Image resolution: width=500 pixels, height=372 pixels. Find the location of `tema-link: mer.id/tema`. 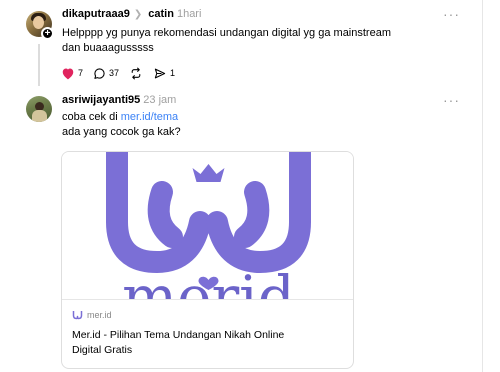

tema-link: mer.id/tema is located at coordinates (149, 117).